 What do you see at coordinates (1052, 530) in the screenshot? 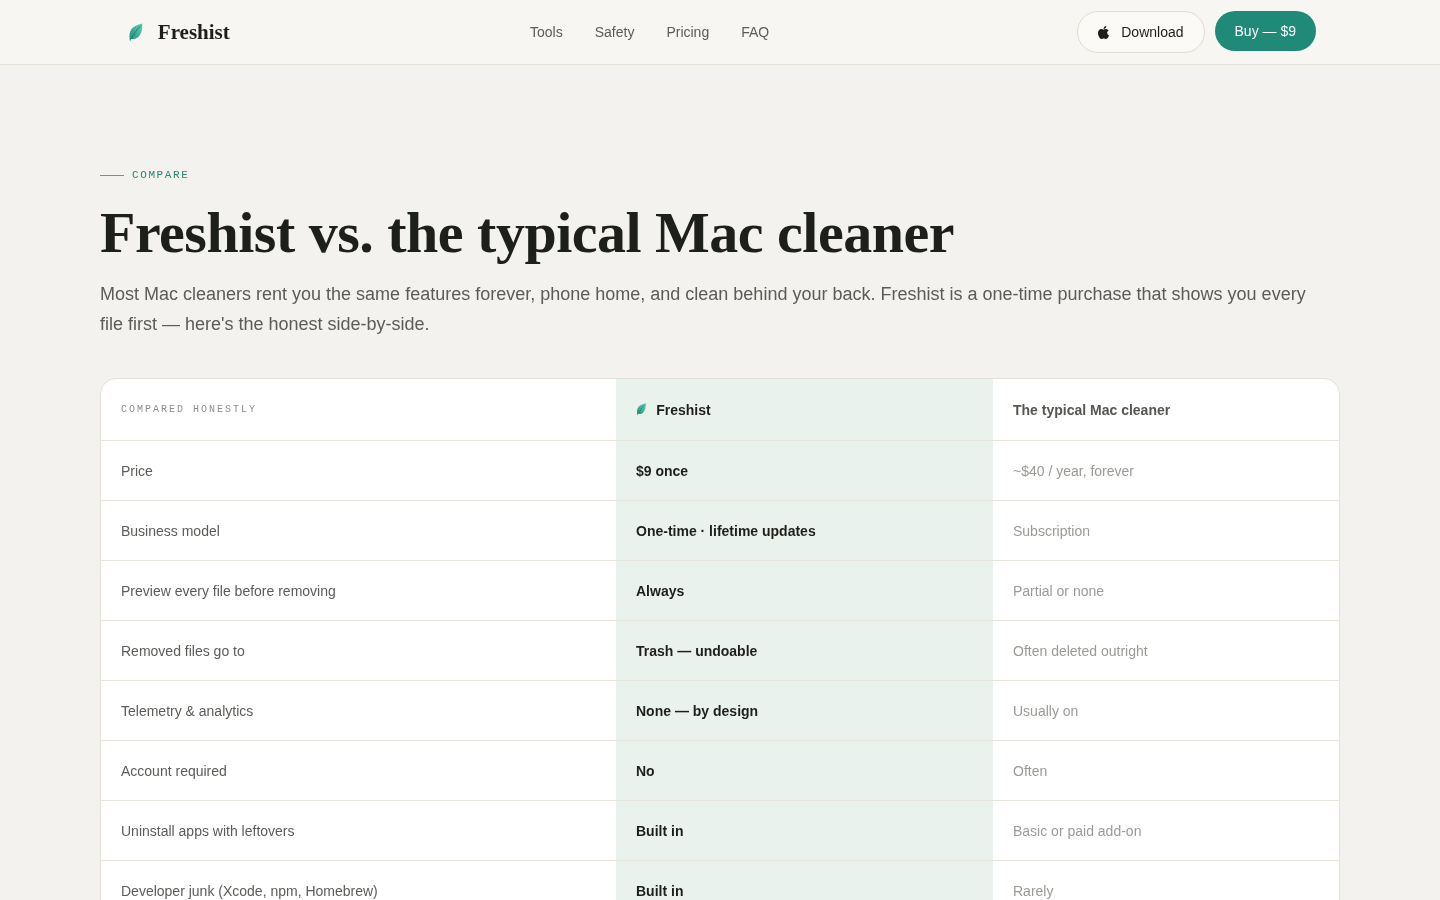
I see `table-cell: Subscription` at bounding box center [1052, 530].